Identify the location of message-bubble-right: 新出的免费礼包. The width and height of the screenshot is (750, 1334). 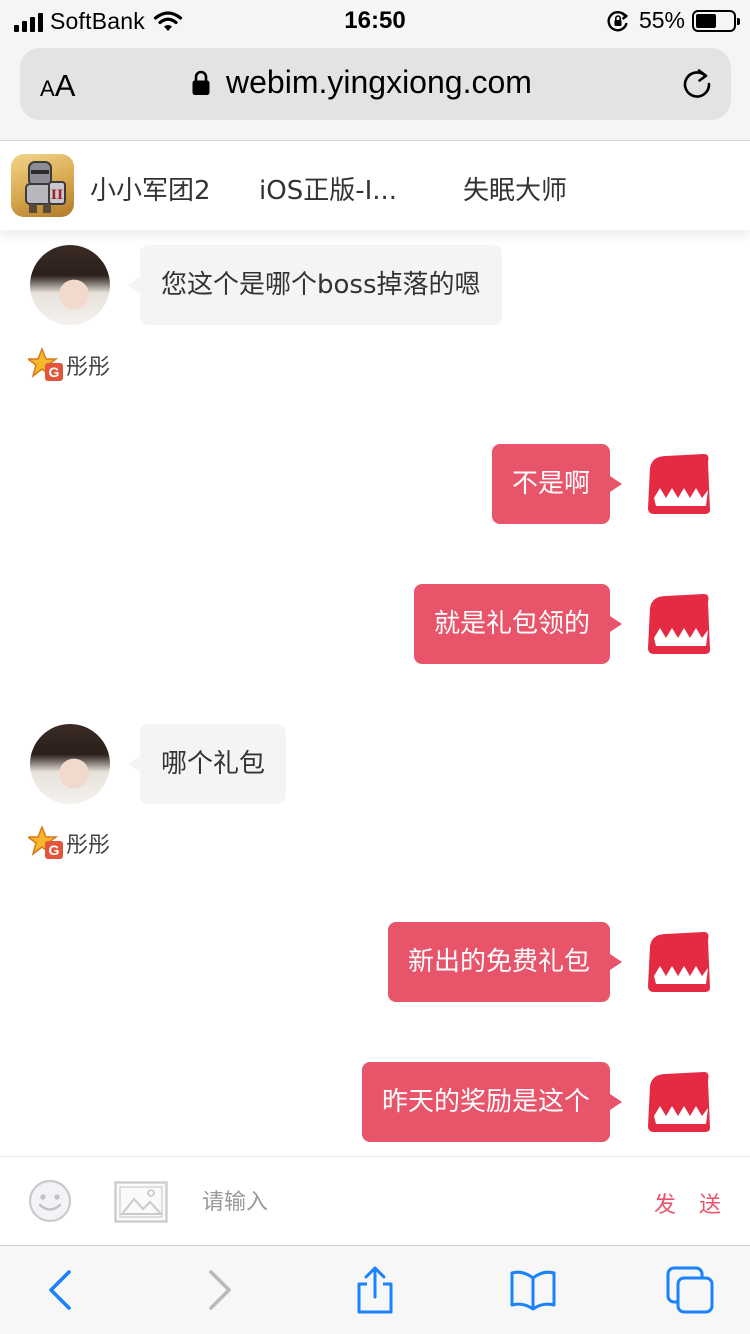
(505, 962).